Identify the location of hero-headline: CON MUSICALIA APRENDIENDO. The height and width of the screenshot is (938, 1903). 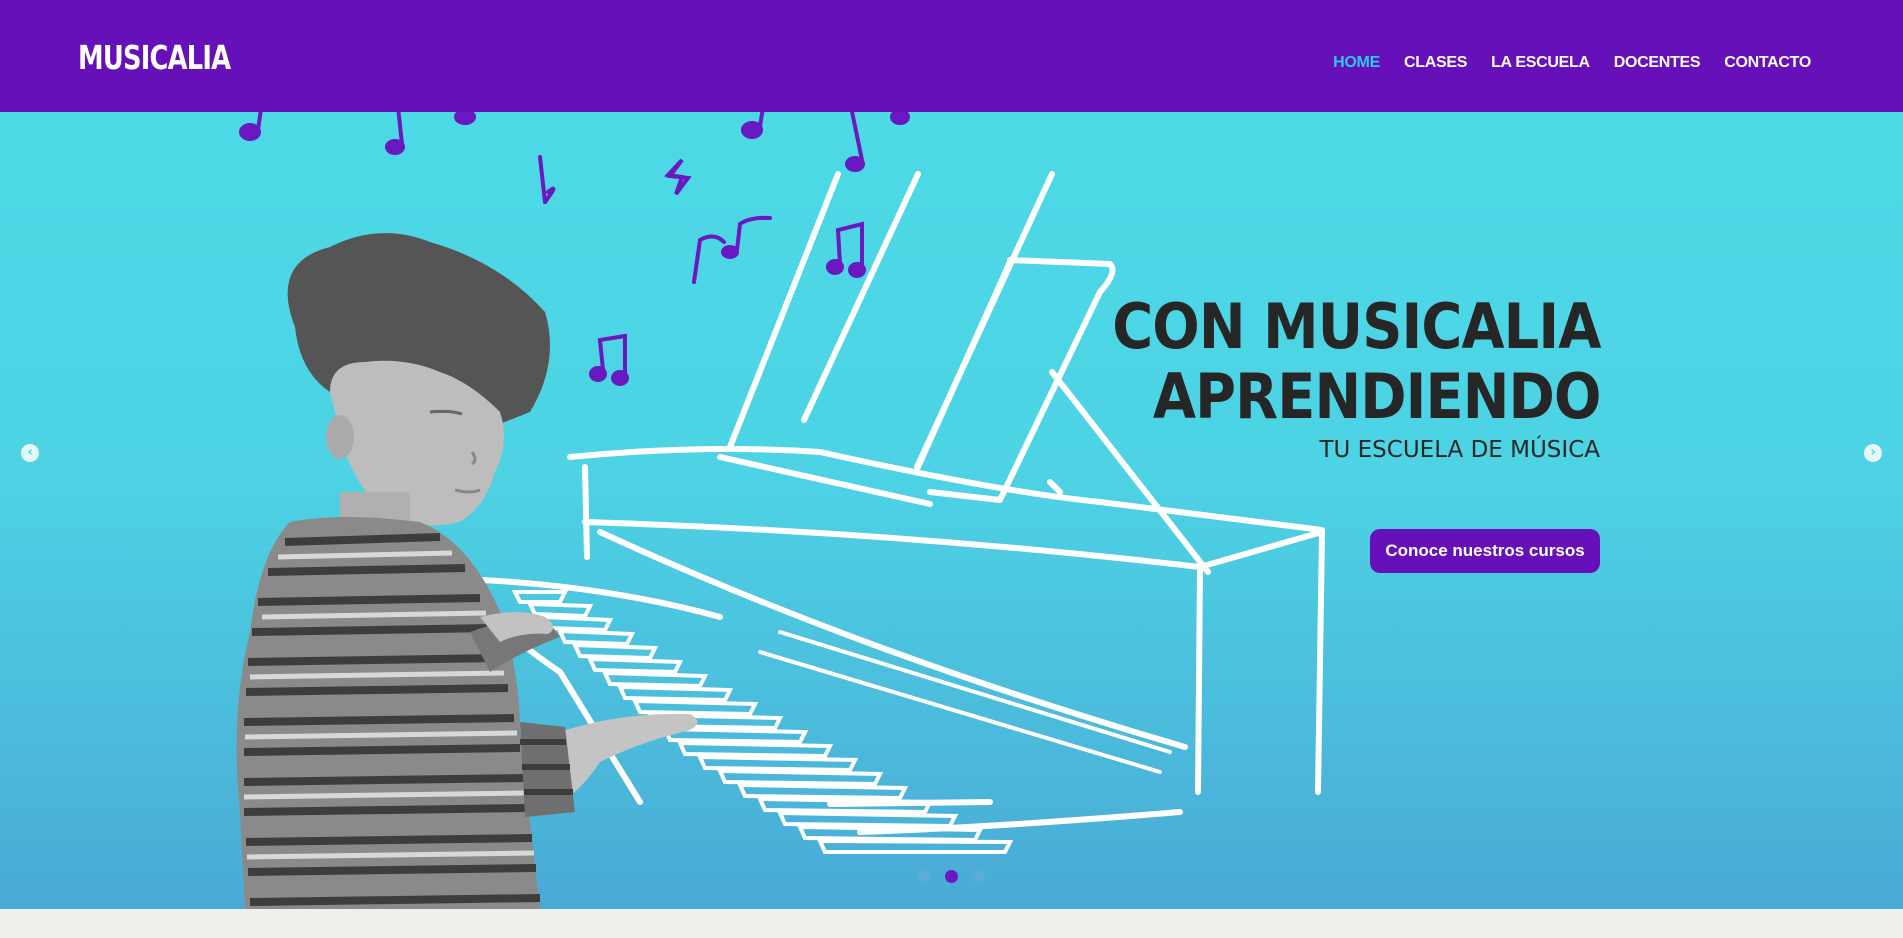
(1356, 361).